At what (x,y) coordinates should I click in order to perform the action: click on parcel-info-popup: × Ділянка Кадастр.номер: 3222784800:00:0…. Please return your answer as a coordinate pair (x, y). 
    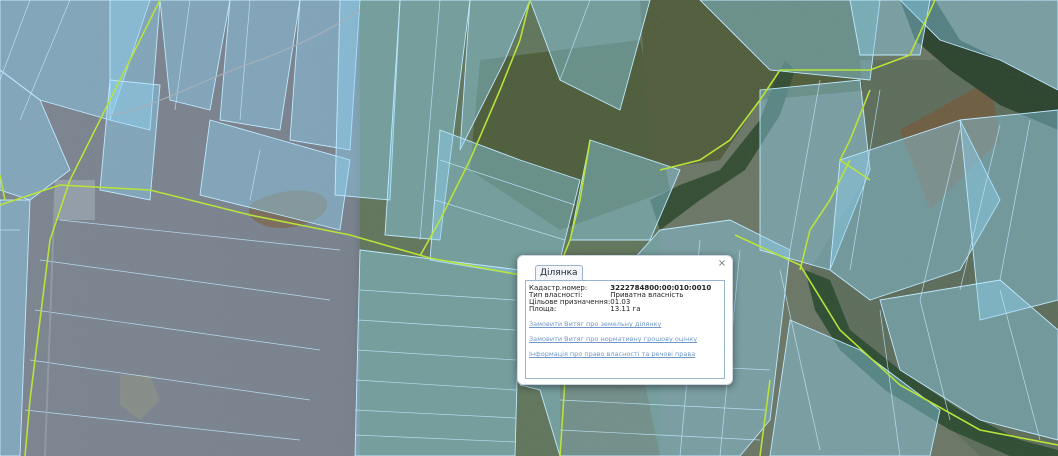
    Looking at the image, I should click on (625, 320).